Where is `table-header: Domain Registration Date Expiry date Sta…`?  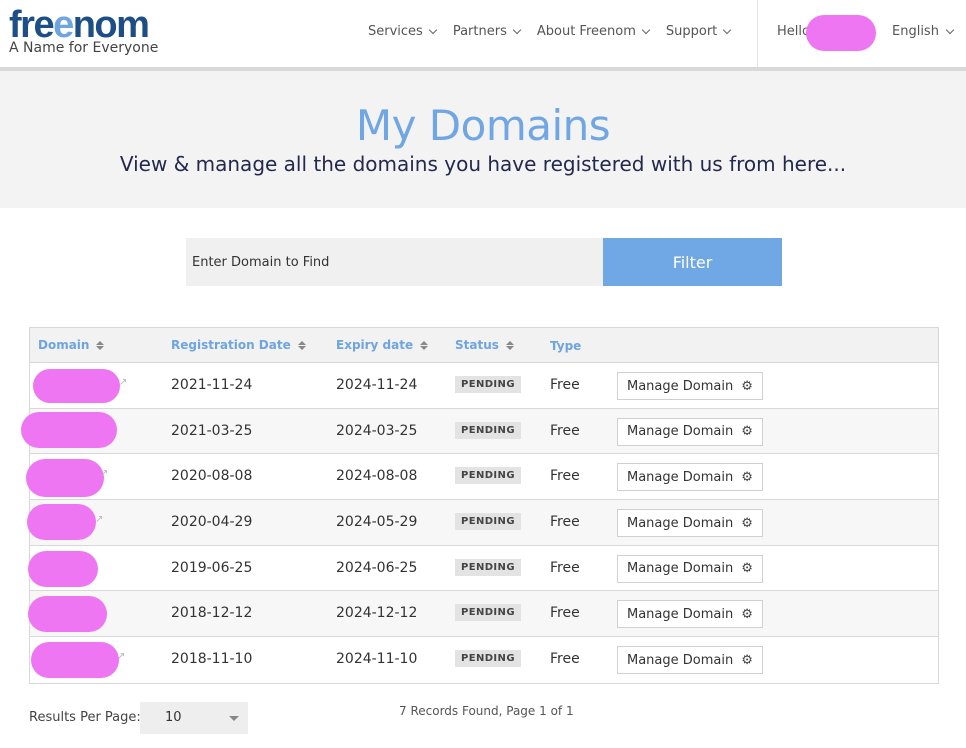
table-header: Domain Registration Date Expiry date Sta… is located at coordinates (484, 345).